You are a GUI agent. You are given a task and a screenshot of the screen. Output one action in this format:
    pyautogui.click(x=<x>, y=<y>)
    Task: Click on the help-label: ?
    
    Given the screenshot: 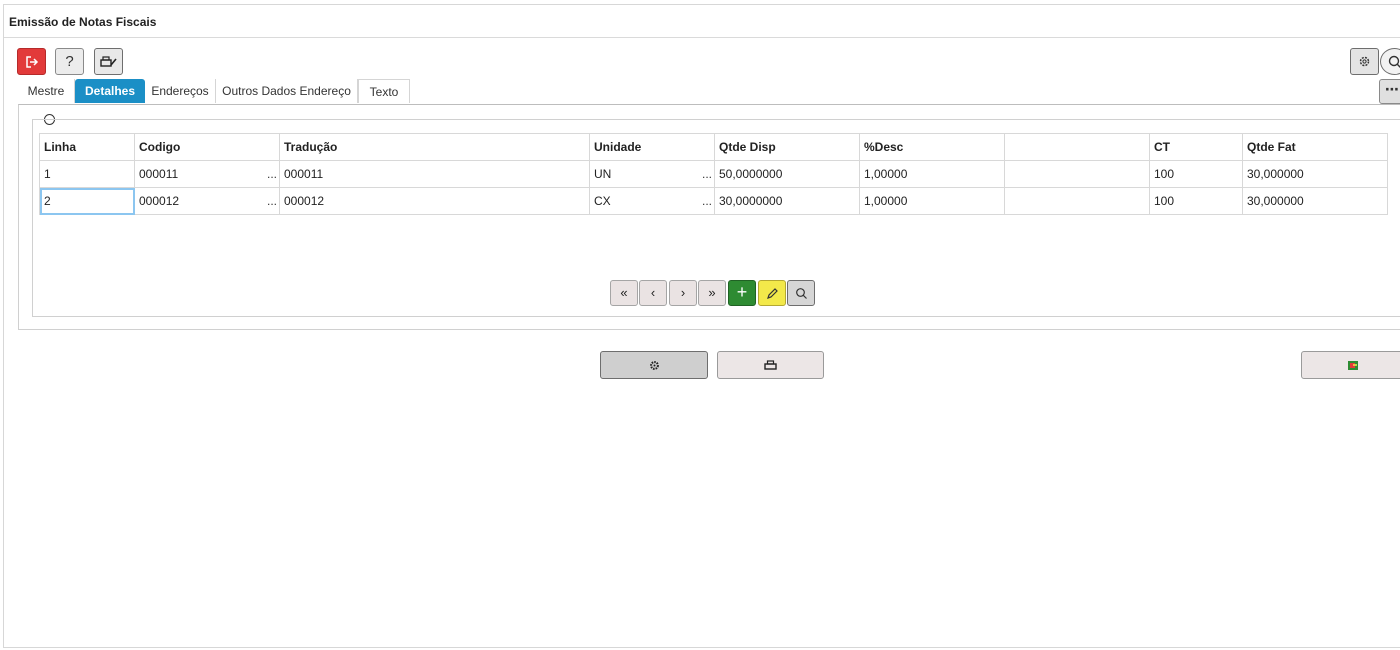 What is the action you would take?
    pyautogui.click(x=69, y=61)
    